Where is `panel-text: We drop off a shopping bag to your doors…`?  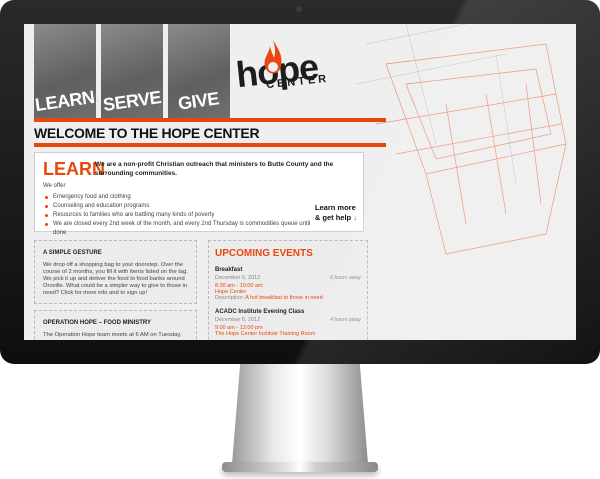
panel-text: We drop off a shopping bag to your doors… is located at coordinates (115, 279).